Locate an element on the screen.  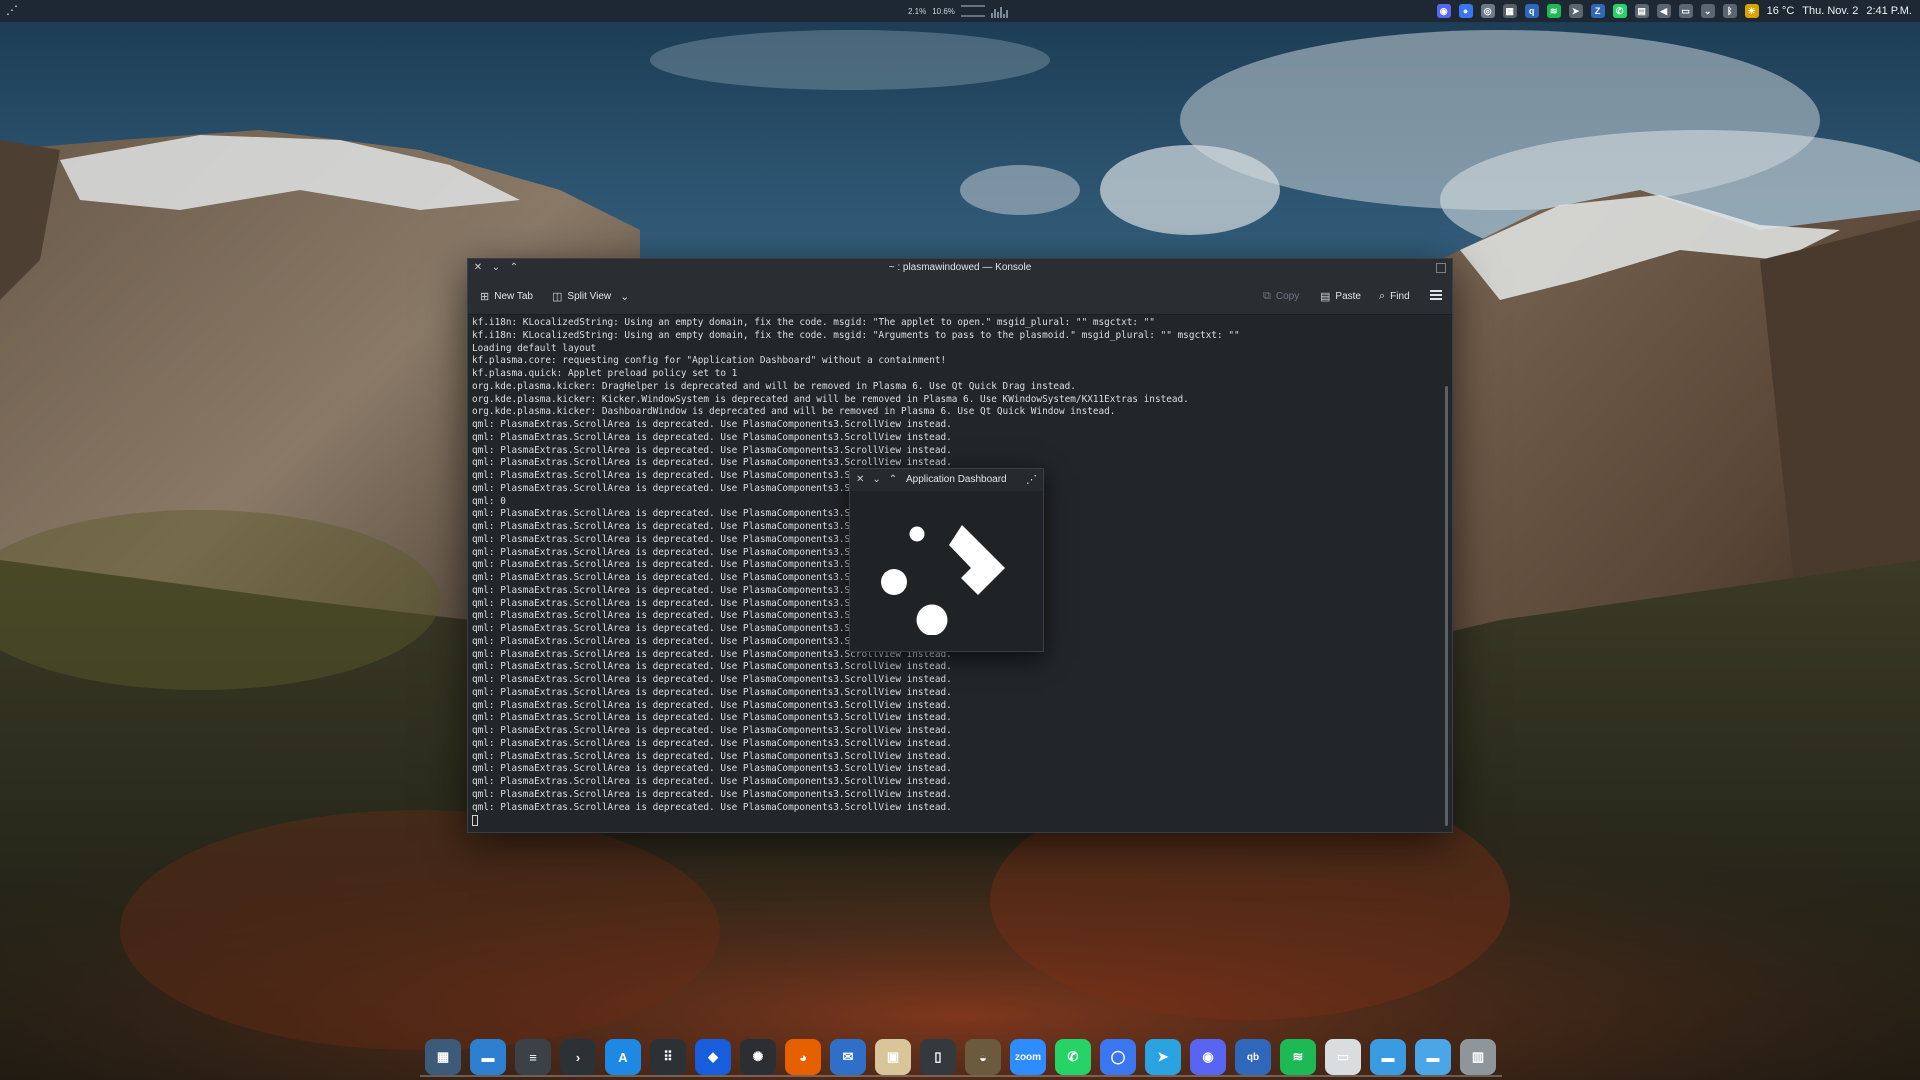
chatgpt-dock-icon: ✺ is located at coordinates (758, 1057).